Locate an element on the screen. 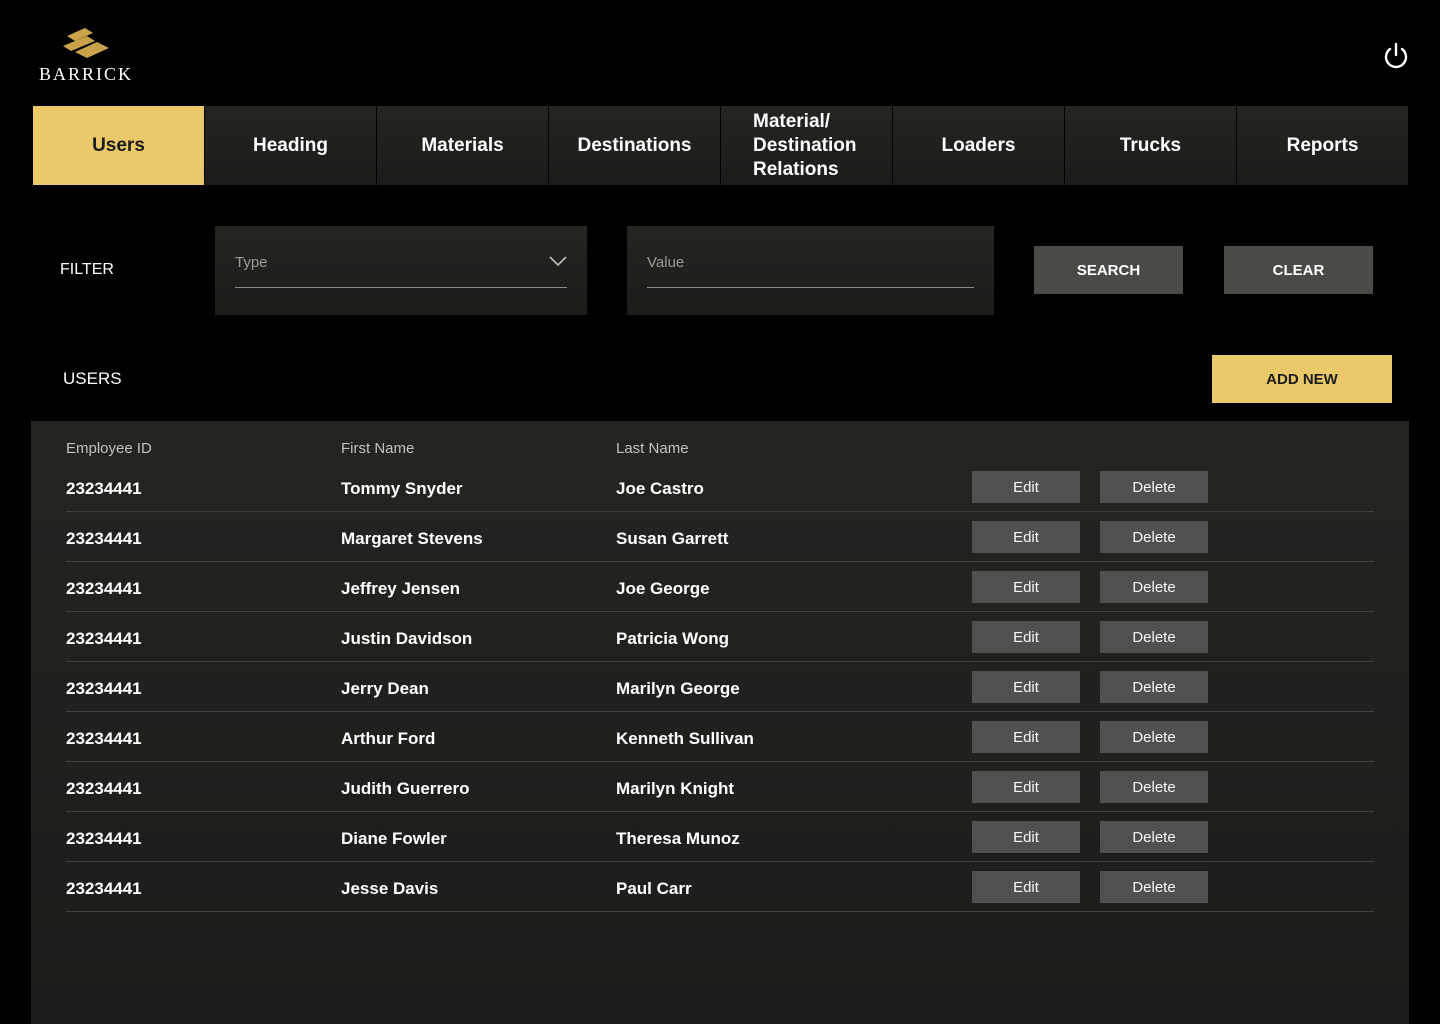  filter-label: FILTER is located at coordinates (87, 269).